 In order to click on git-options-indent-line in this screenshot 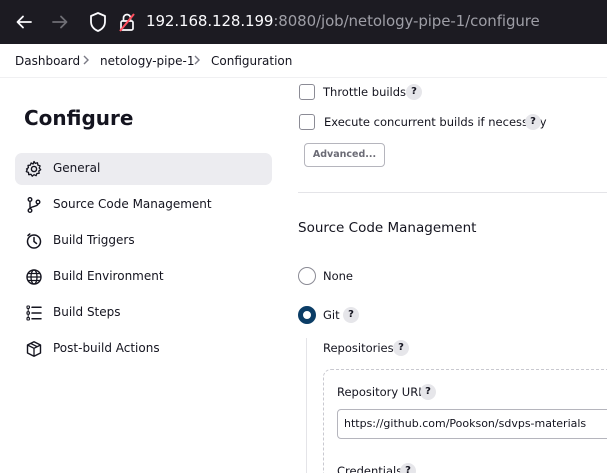, I will do `click(306, 405)`.